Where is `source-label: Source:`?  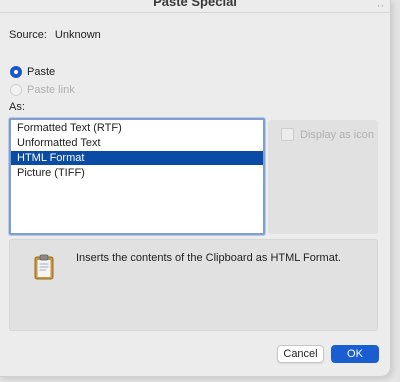
source-label: Source: is located at coordinates (28, 35).